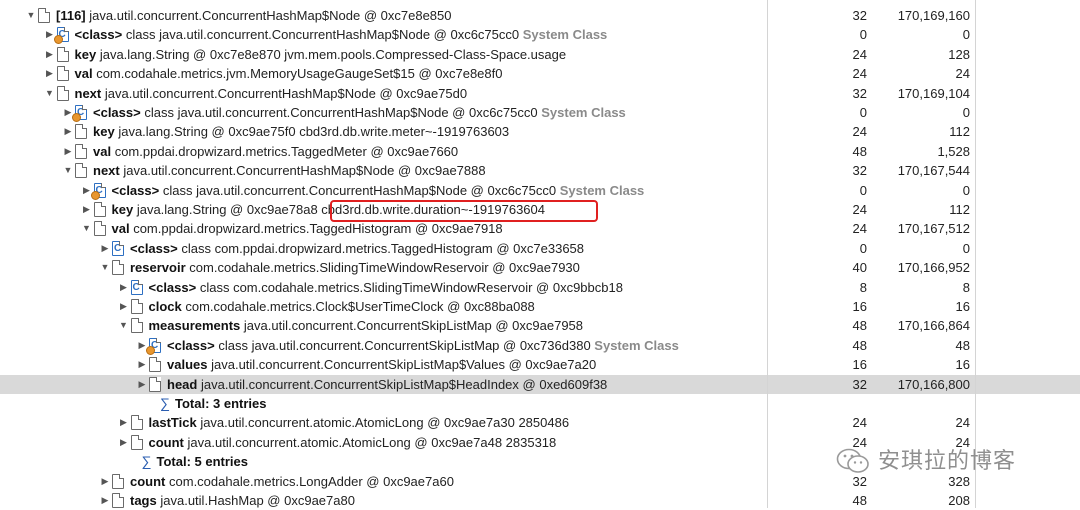 This screenshot has width=1080, height=510. Describe the element at coordinates (154, 248) in the screenshot. I see `field-name: <class>` at that location.